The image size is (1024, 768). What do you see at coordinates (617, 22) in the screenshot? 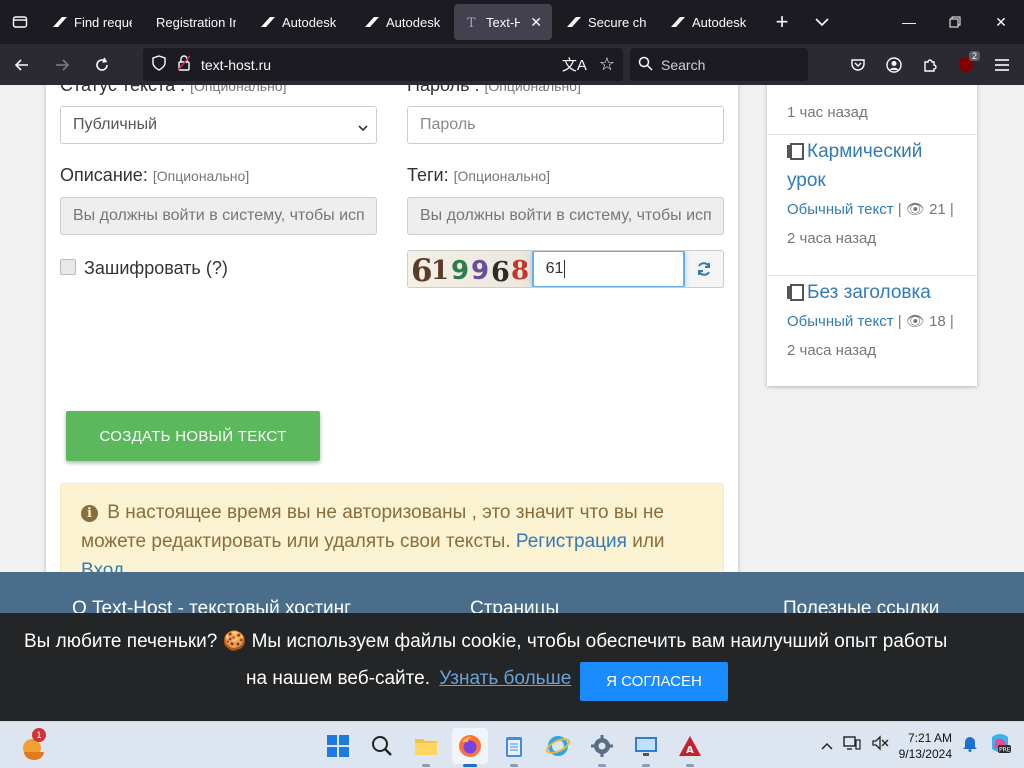
I see `tab-title: Secure che` at bounding box center [617, 22].